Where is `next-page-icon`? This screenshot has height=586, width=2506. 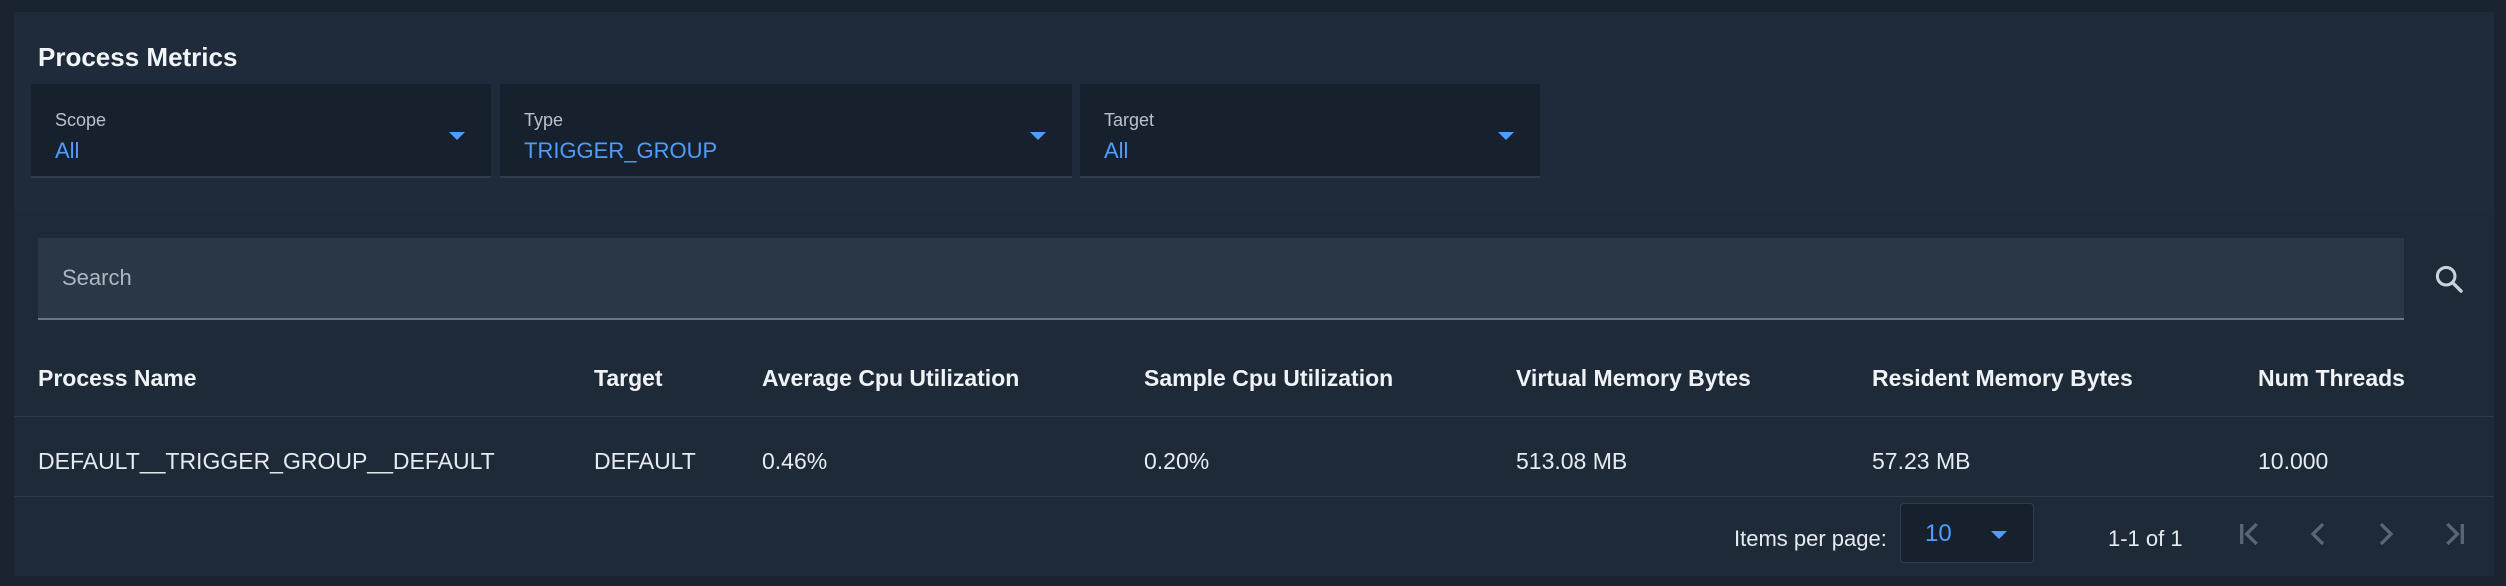
next-page-icon is located at coordinates (2386, 534).